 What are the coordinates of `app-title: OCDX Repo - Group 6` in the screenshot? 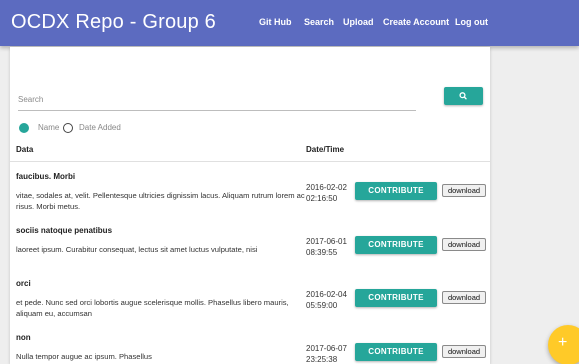 It's located at (113, 22).